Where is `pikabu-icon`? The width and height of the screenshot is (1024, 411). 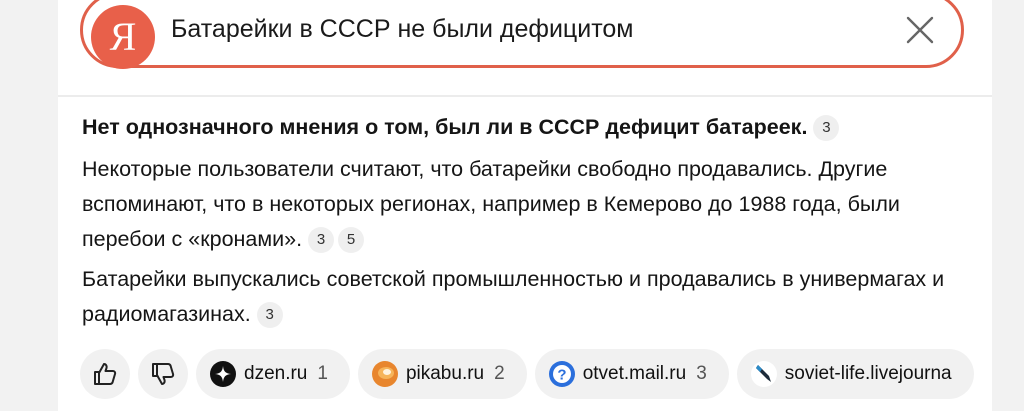 pikabu-icon is located at coordinates (384, 374).